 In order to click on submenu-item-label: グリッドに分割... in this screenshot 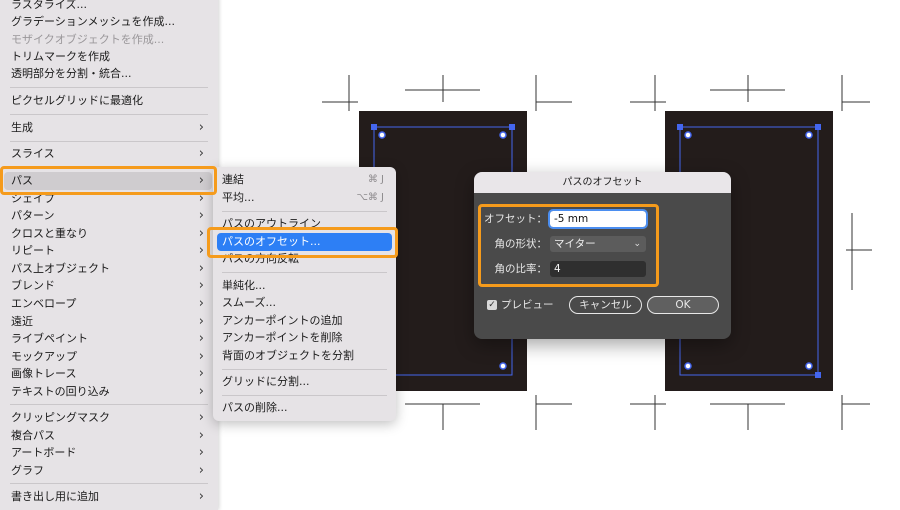, I will do `click(266, 381)`.